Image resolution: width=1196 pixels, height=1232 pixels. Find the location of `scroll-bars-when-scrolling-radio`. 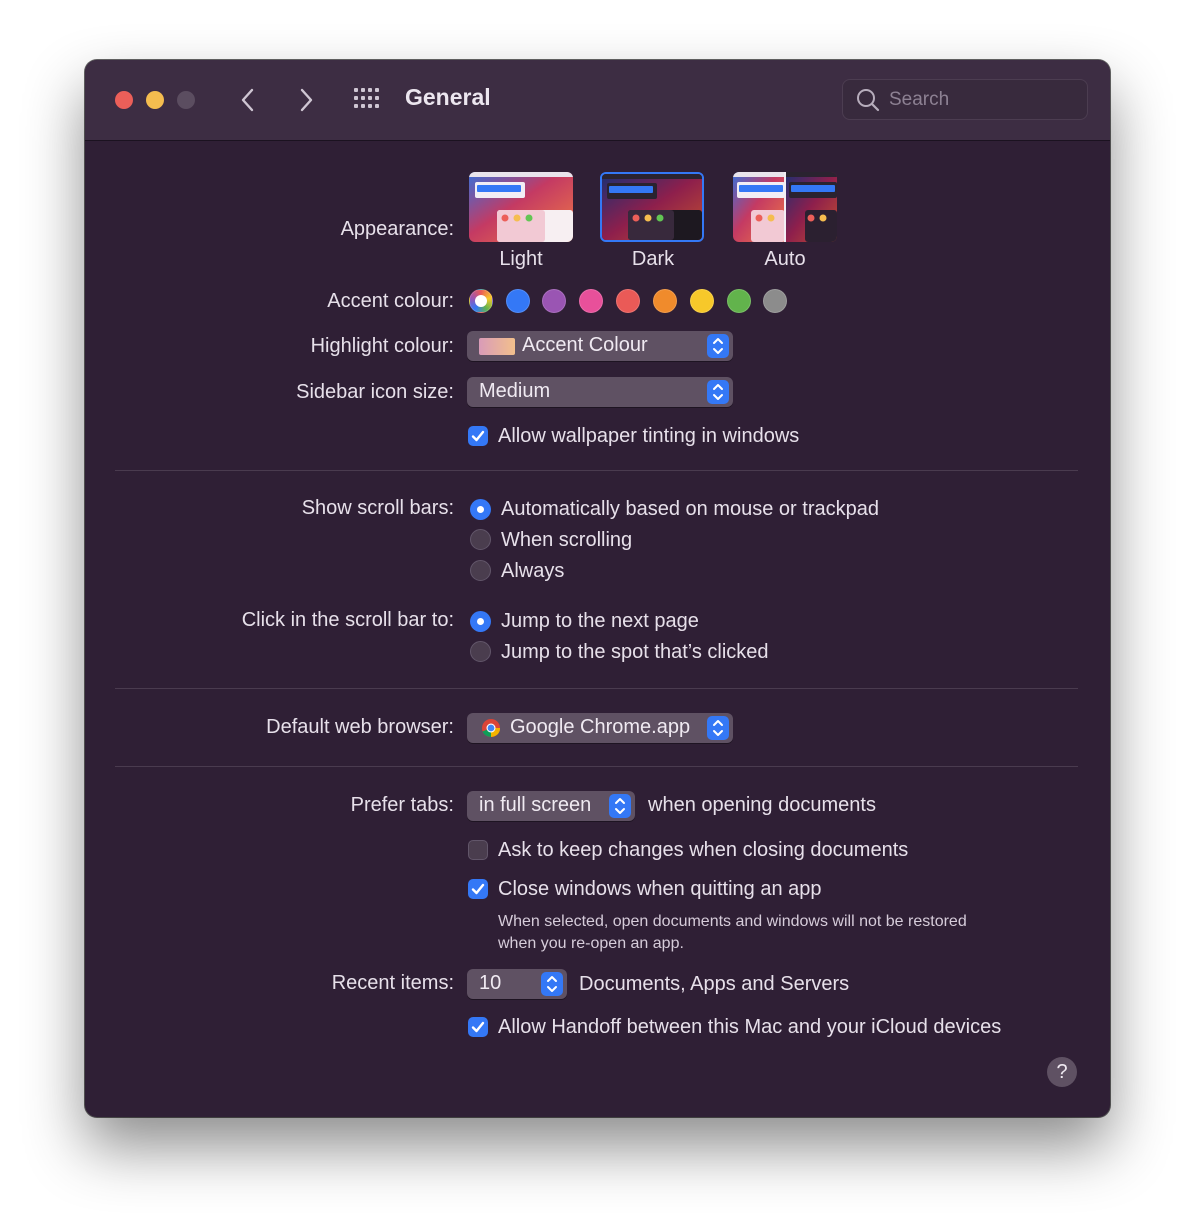

scroll-bars-when-scrolling-radio is located at coordinates (480, 539).